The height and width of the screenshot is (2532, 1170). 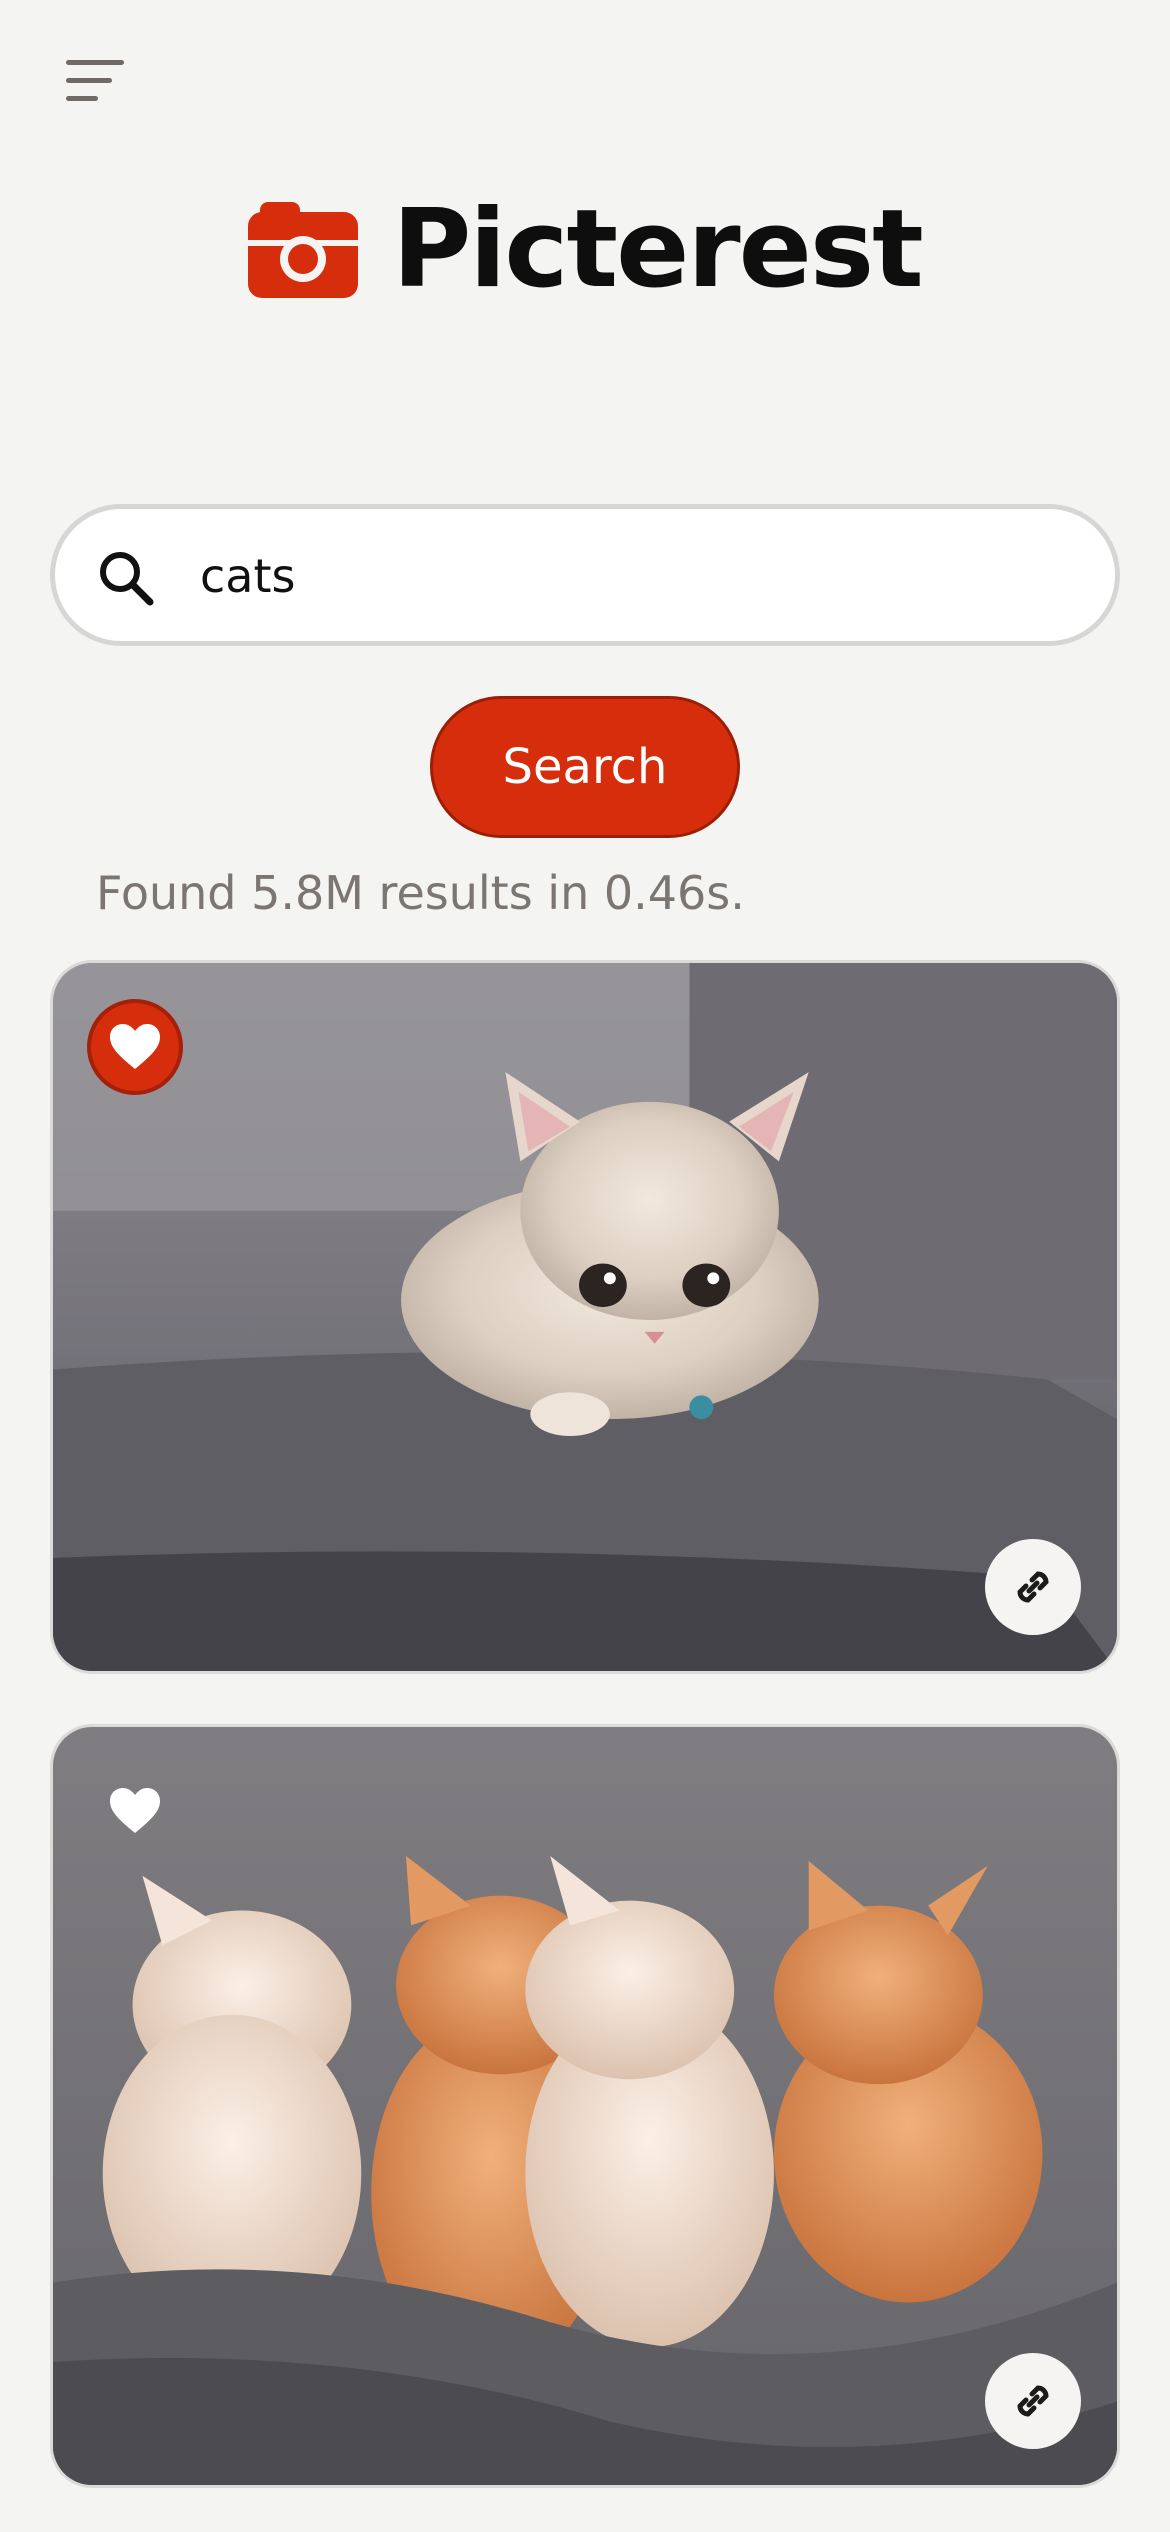 I want to click on search-bar, so click(x=585, y=575).